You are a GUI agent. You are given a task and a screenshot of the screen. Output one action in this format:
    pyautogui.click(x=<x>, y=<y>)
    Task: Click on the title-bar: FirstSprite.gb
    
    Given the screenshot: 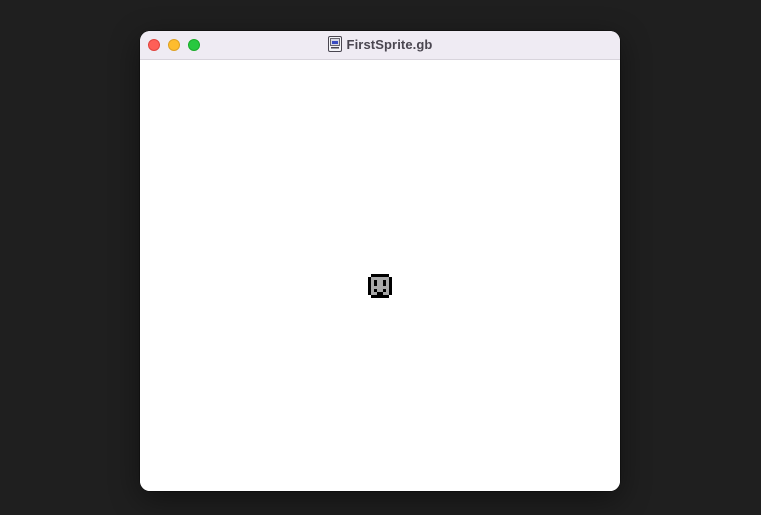 What is the action you would take?
    pyautogui.click(x=380, y=45)
    